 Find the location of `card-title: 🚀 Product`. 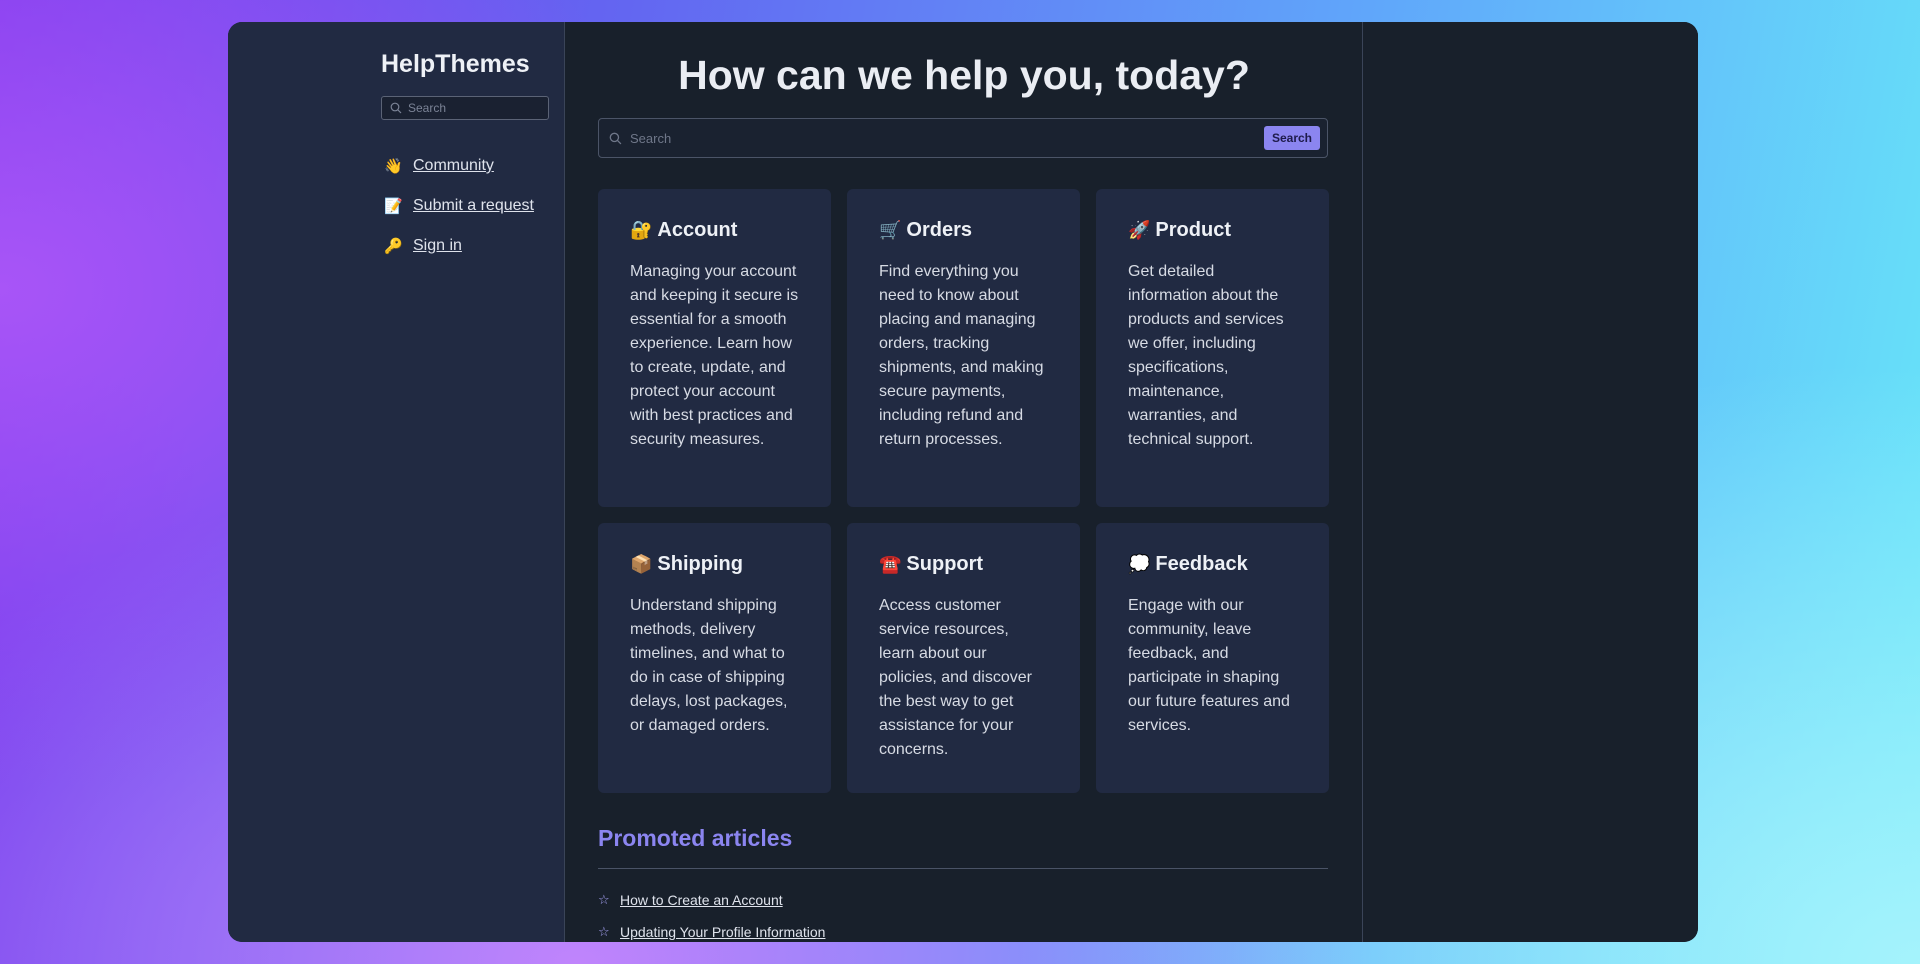

card-title: 🚀 Product is located at coordinates (1212, 230).